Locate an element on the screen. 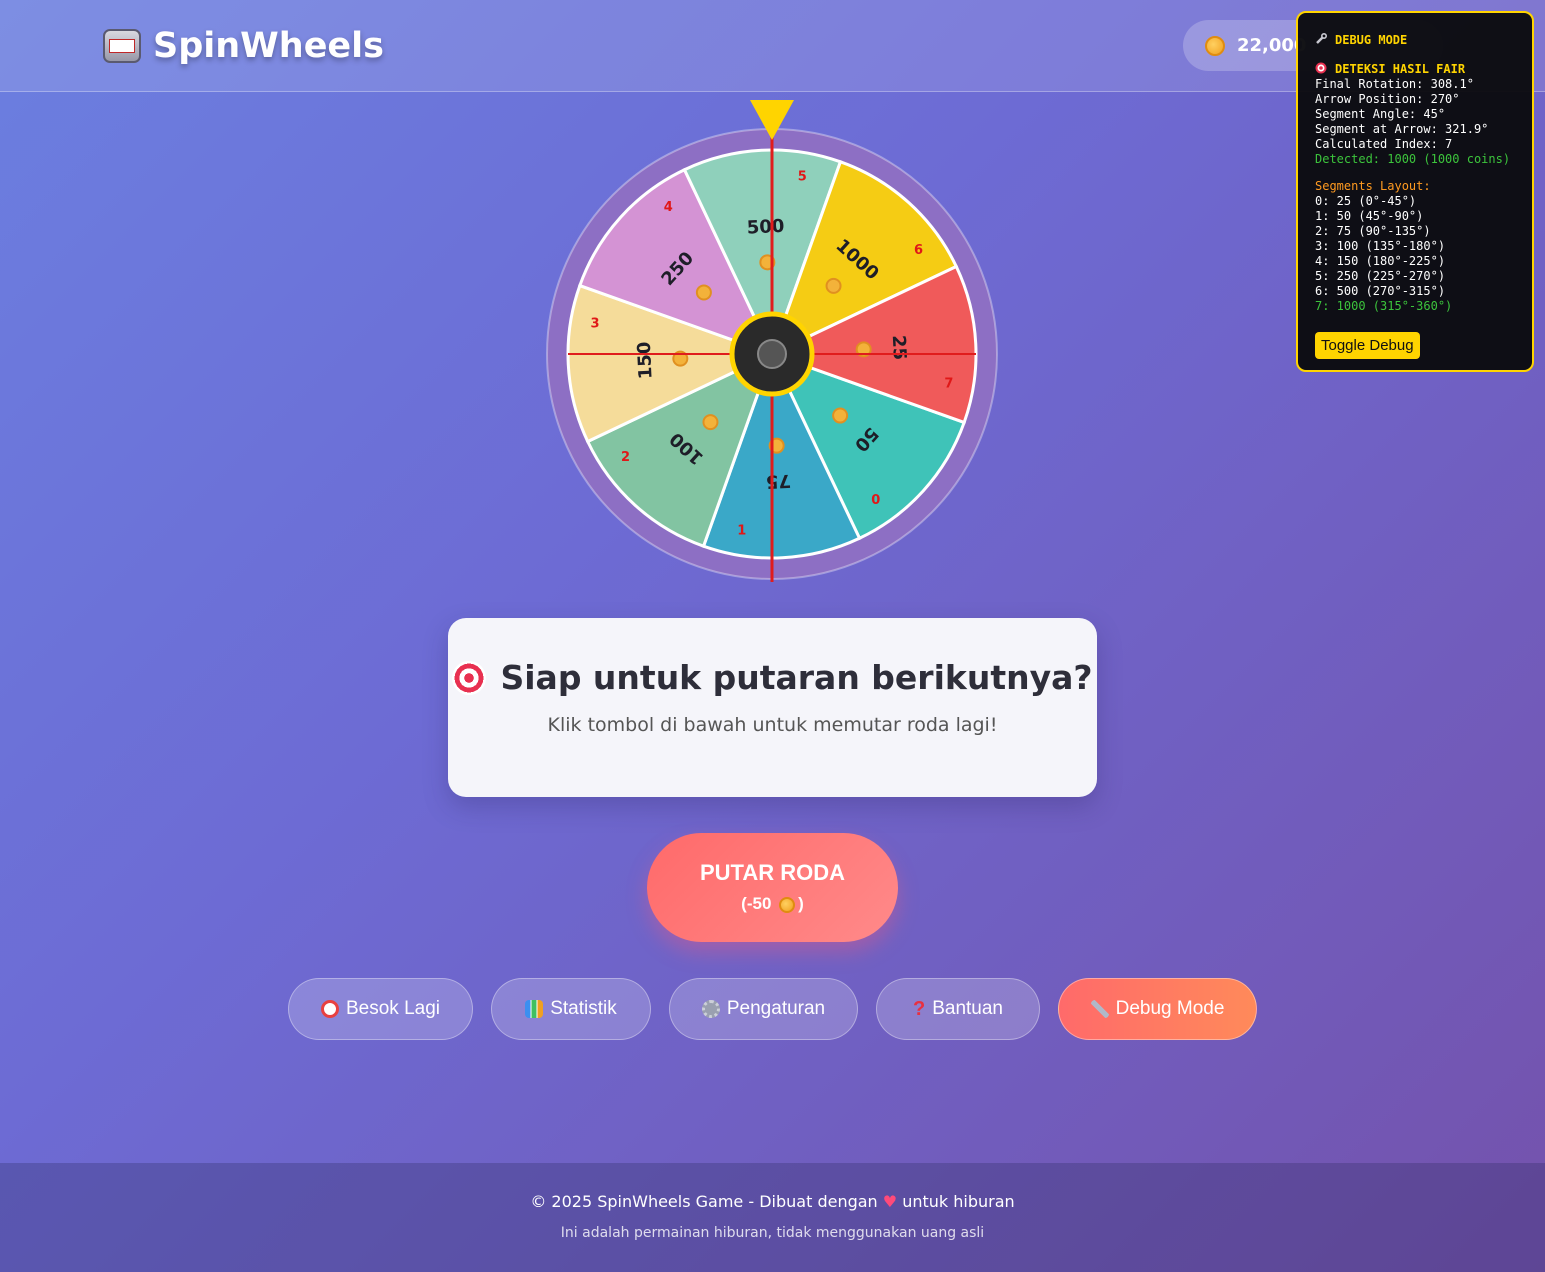 The height and width of the screenshot is (1272, 1545). debug-arrow-position: Arrow Position: 270° is located at coordinates (1387, 99).